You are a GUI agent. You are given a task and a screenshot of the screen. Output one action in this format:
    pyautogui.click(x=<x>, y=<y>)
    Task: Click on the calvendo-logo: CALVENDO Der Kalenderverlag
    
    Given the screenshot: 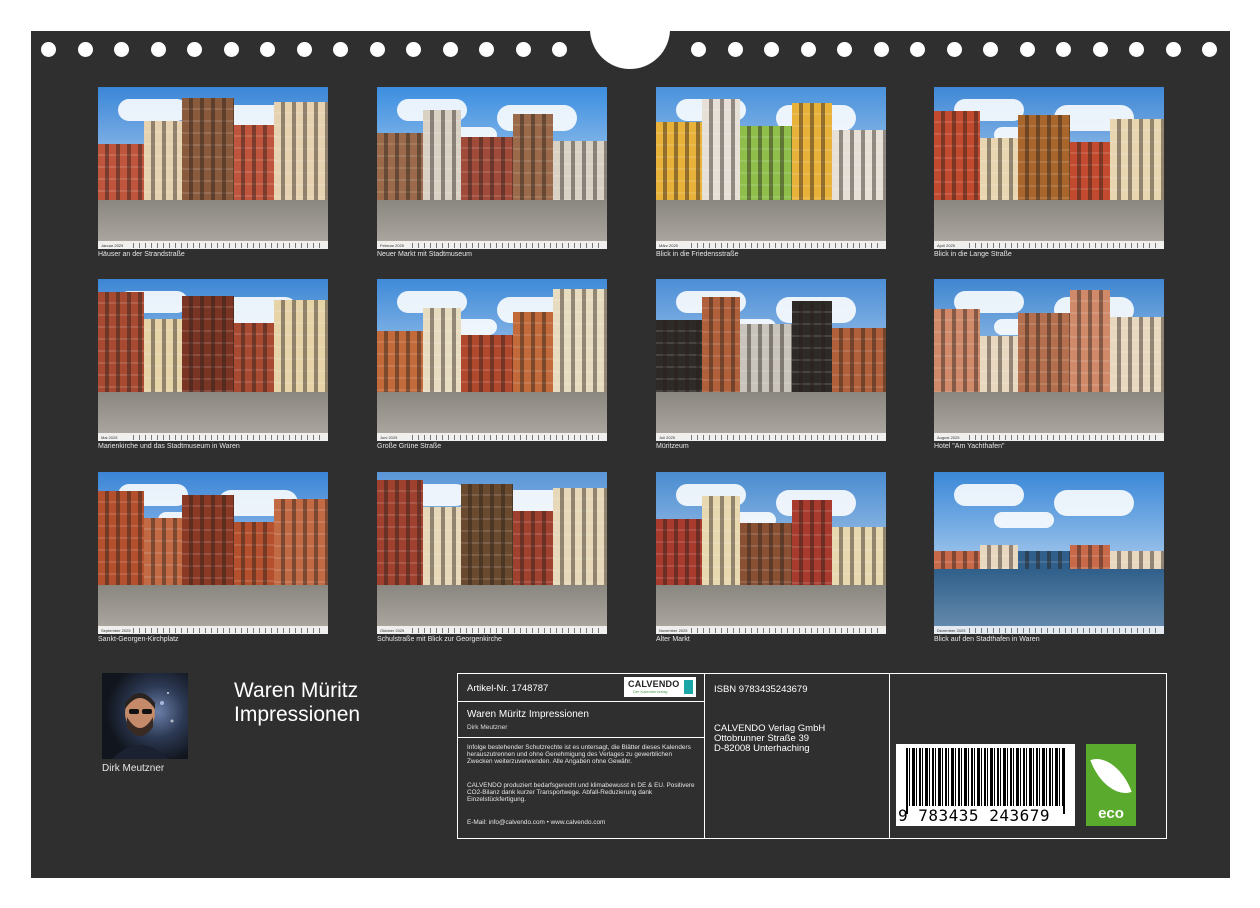 What is the action you would take?
    pyautogui.click(x=660, y=687)
    